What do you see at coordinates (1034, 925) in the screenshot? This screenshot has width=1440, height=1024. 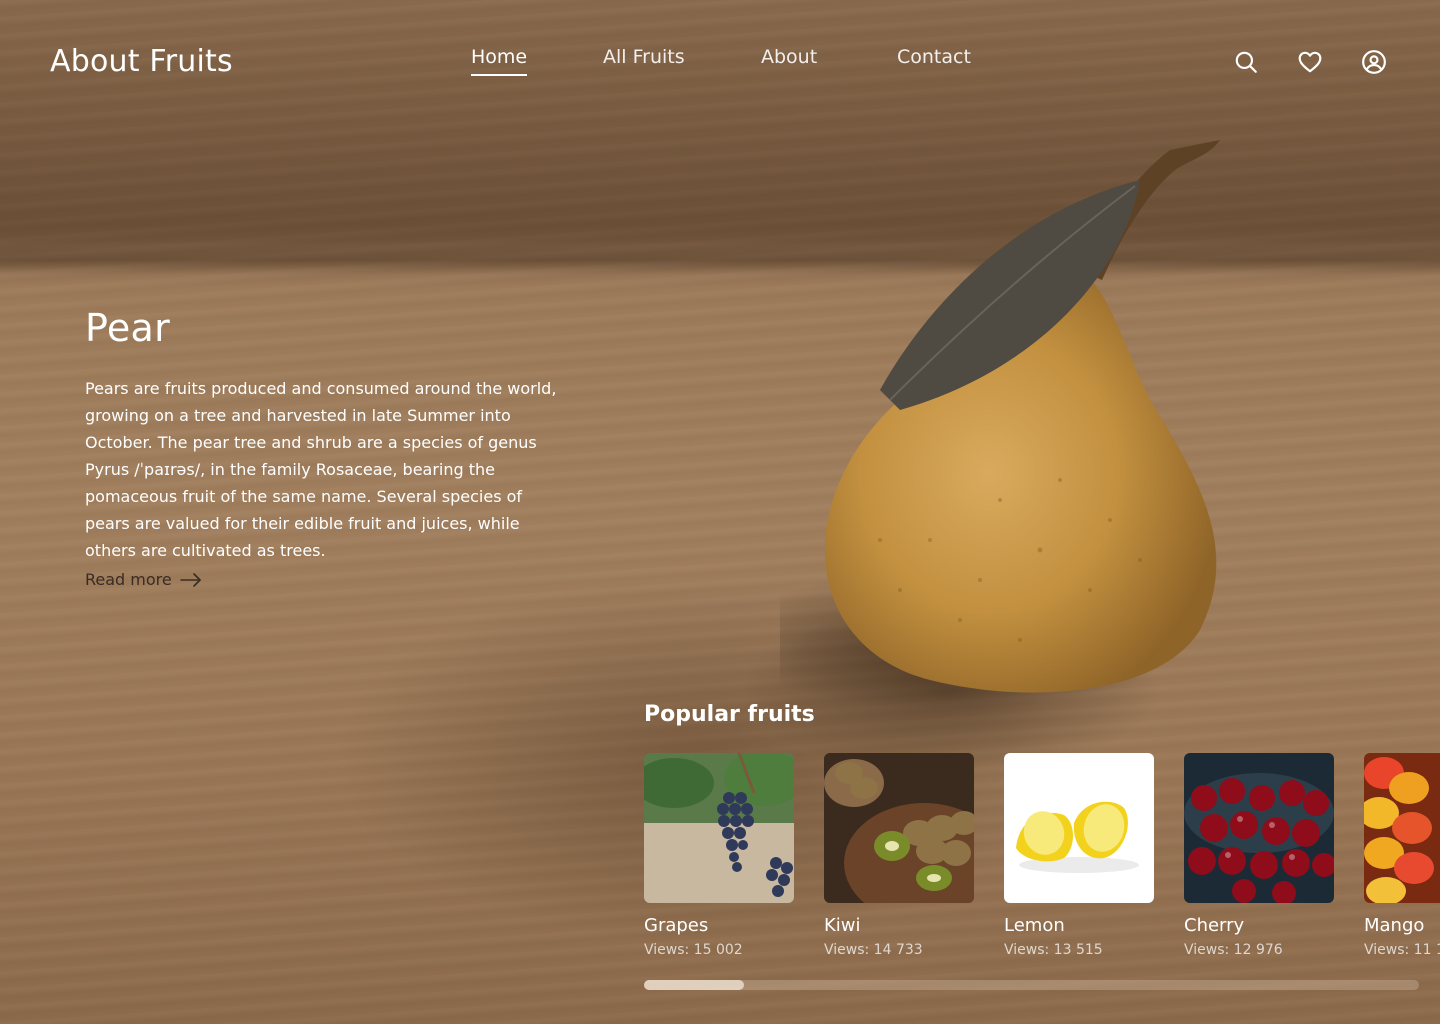 I see `fruit-name: Lemon` at bounding box center [1034, 925].